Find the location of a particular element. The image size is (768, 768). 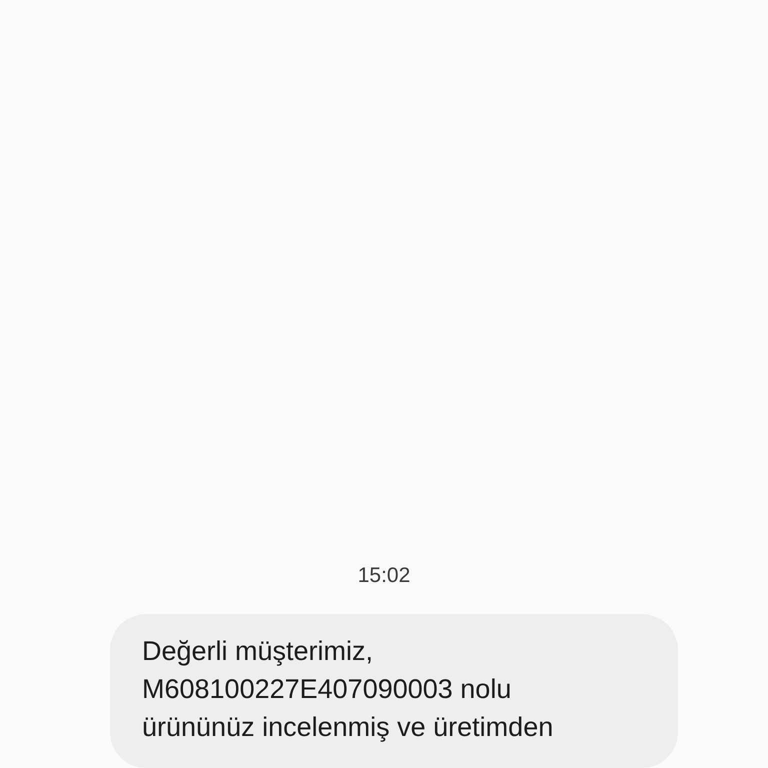

message-bubble: Değerli müşterimiz, M608100227E407090003 nolu ürününüz incelenmiş ve üretimden is located at coordinates (394, 691).